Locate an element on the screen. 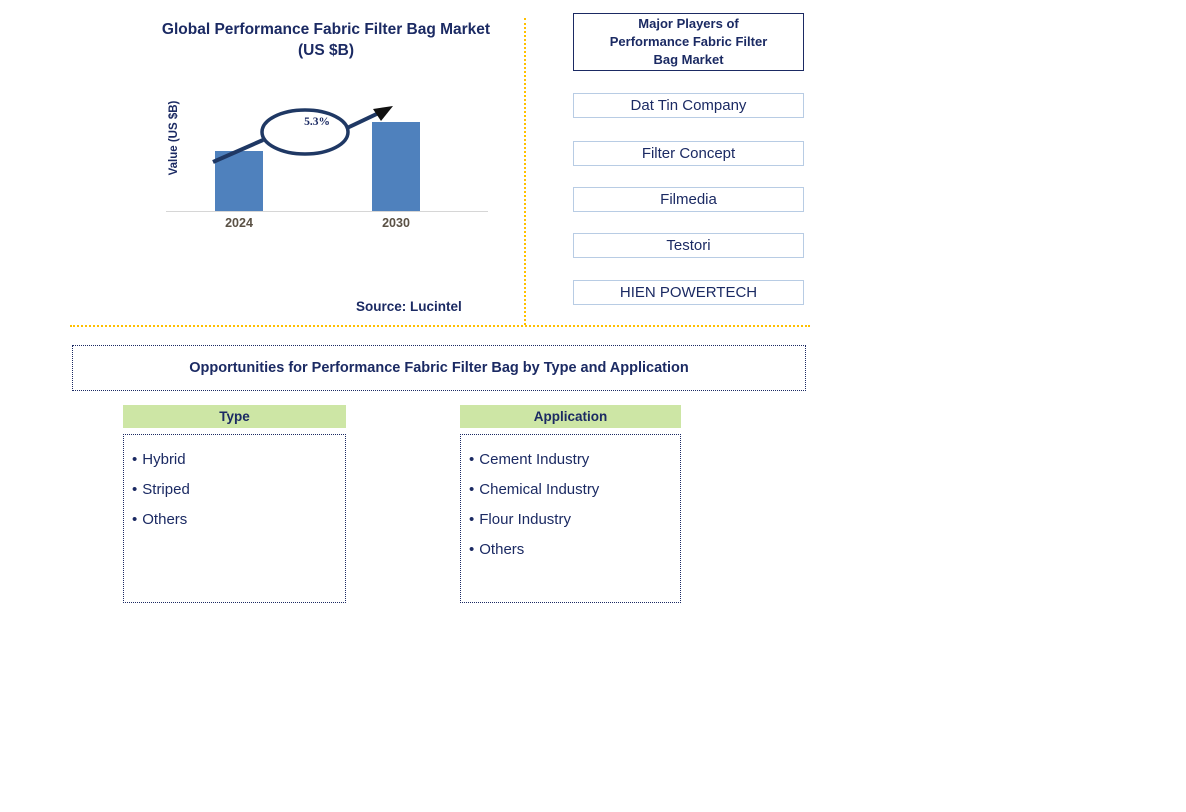  column-header-application: Application is located at coordinates (570, 416).